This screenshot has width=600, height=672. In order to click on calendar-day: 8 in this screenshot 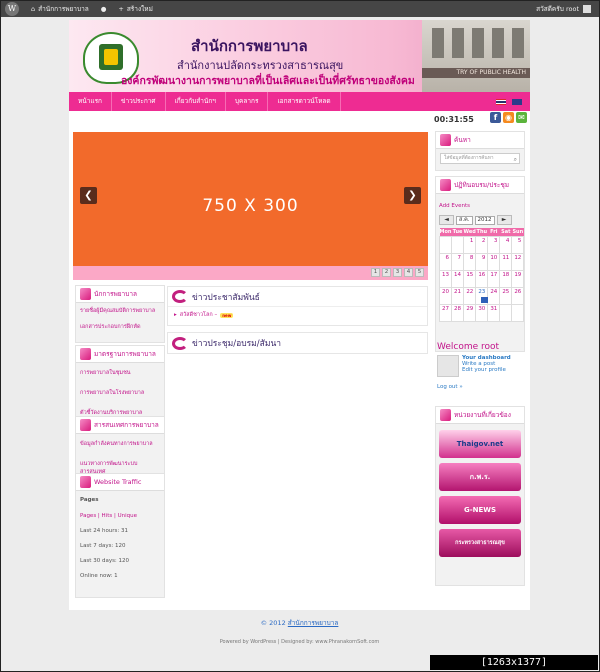, I will do `click(469, 261)`.